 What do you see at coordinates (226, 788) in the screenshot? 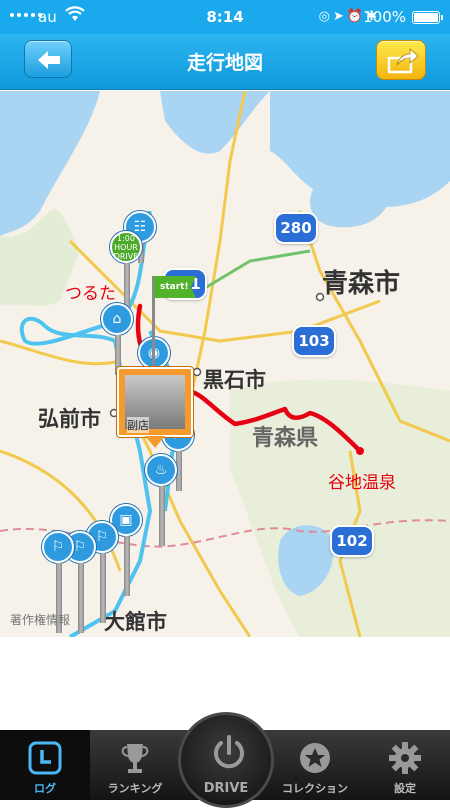
I see `drive-label: DRIVE` at bounding box center [226, 788].